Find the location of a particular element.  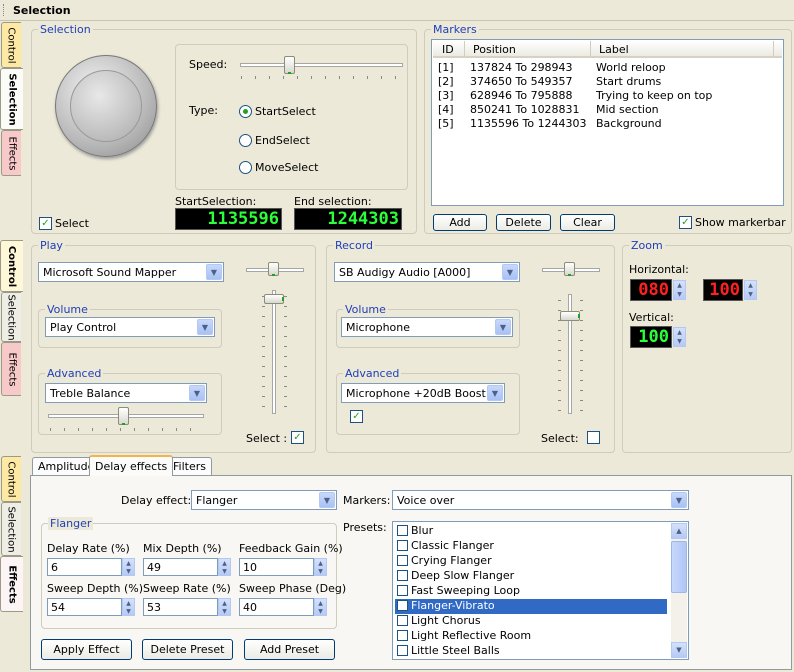

record-advanced-select: Microphone +20dB Boost ▼ is located at coordinates (423, 393).